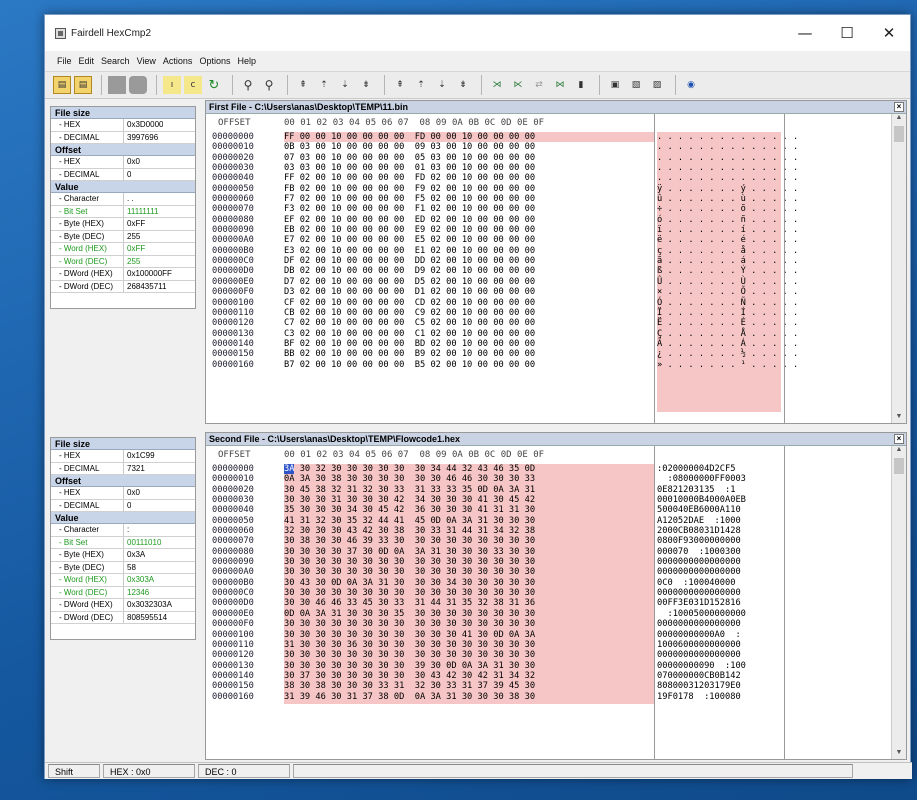  What do you see at coordinates (366, 85) in the screenshot?
I see `nav4-icon: ⇟` at bounding box center [366, 85].